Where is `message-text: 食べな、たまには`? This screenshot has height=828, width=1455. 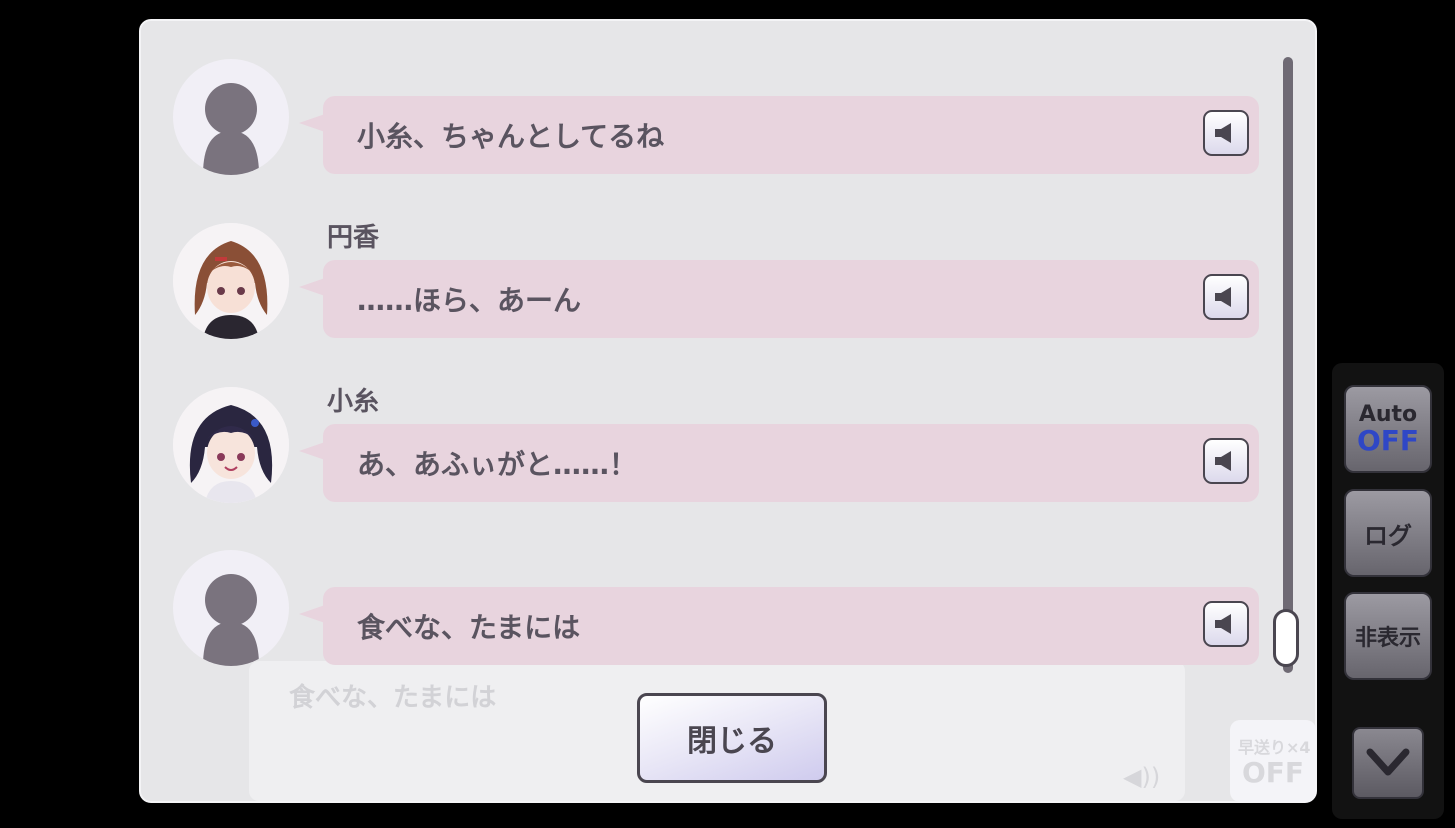 message-text: 食べな、たまには is located at coordinates (469, 627).